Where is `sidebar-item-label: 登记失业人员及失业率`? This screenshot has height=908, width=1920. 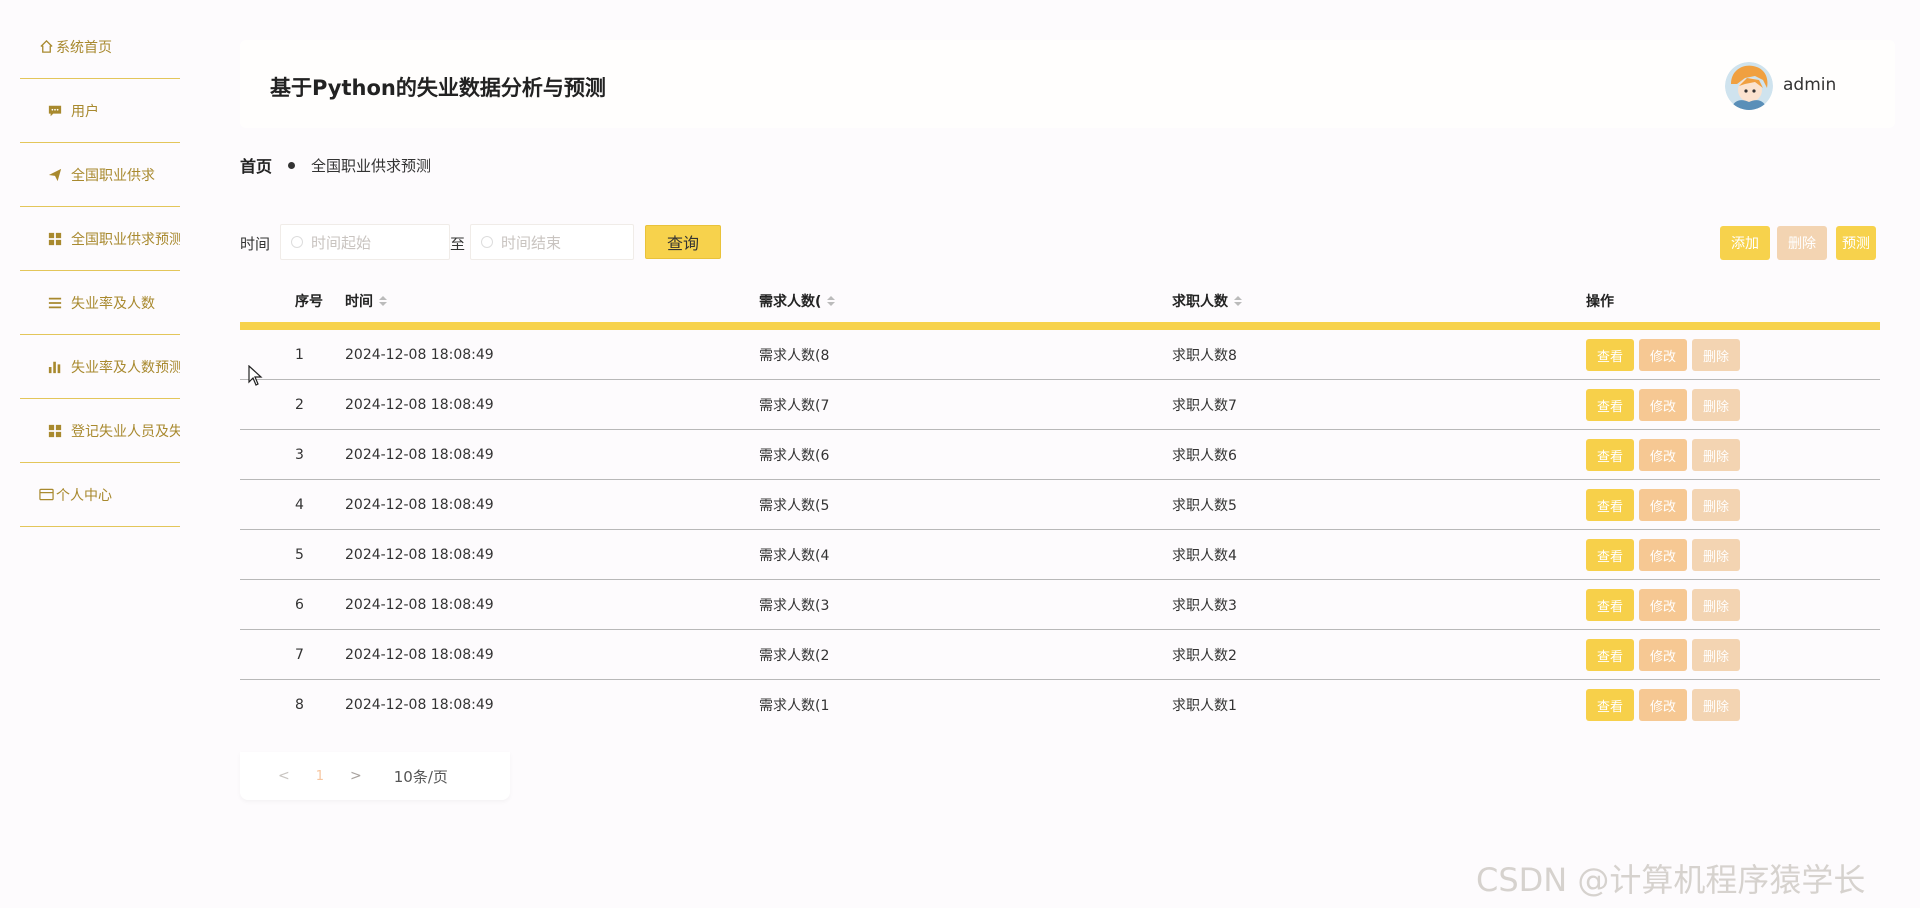
sidebar-item-label: 登记失业人员及失业率 is located at coordinates (125, 431).